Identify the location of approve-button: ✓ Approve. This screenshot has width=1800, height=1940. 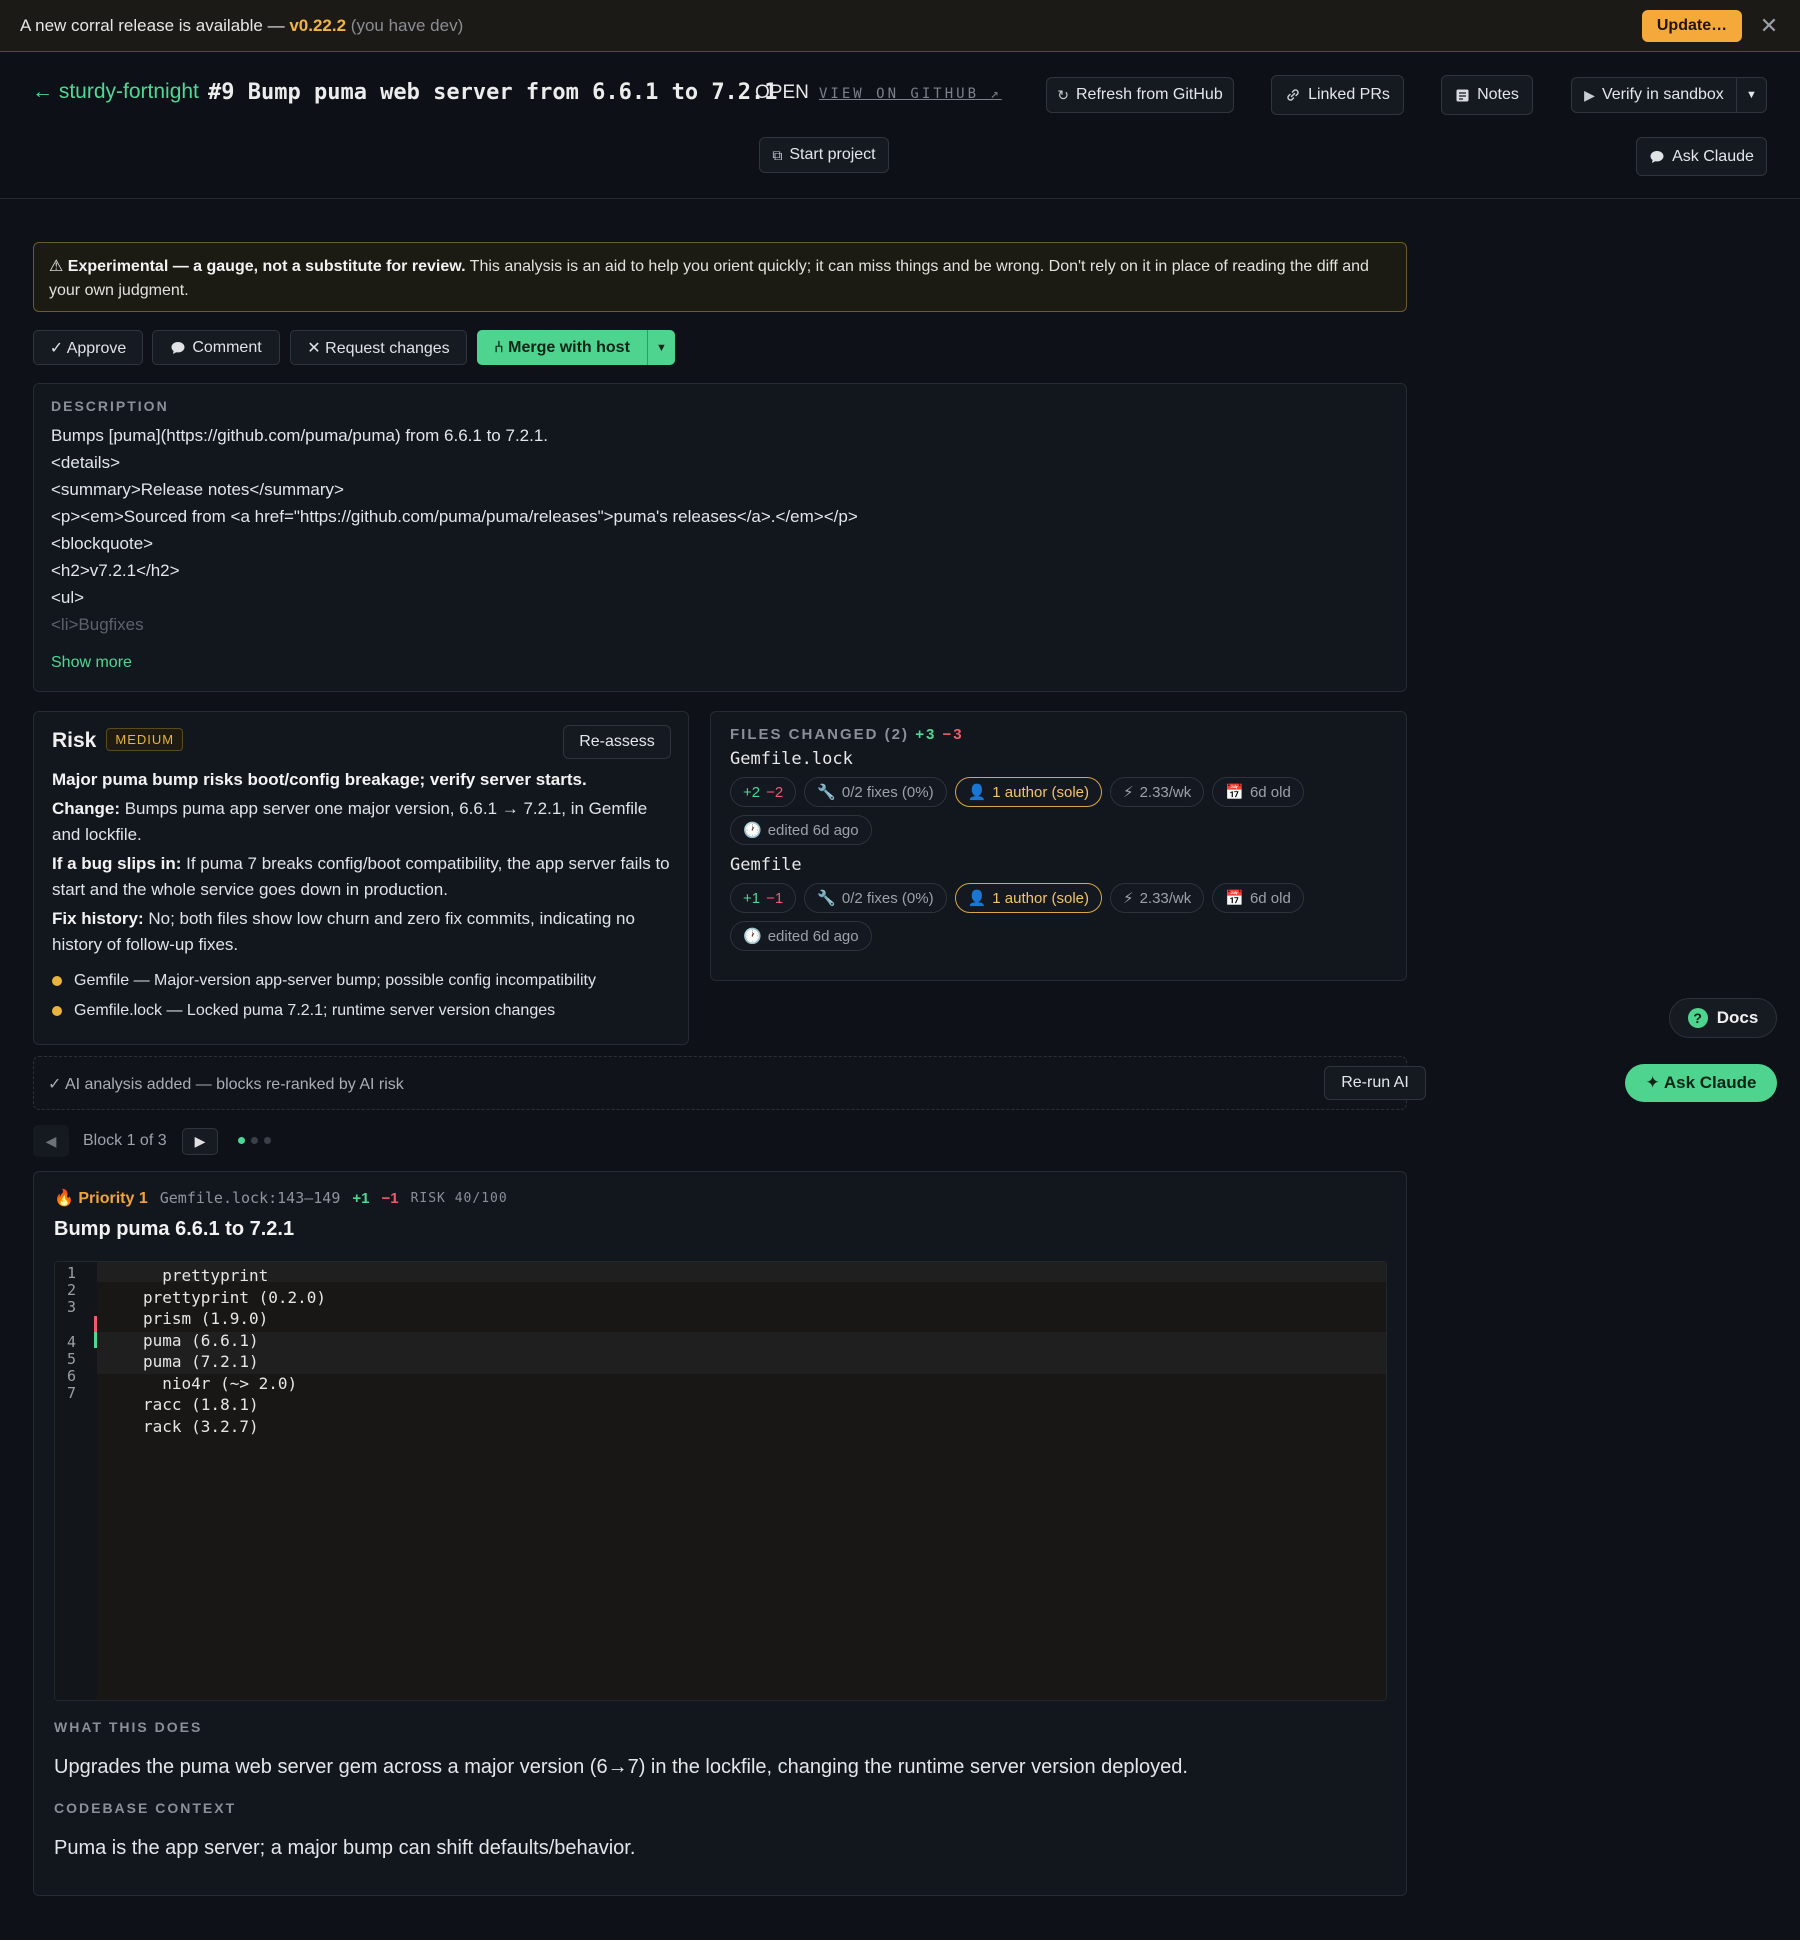
(88, 347).